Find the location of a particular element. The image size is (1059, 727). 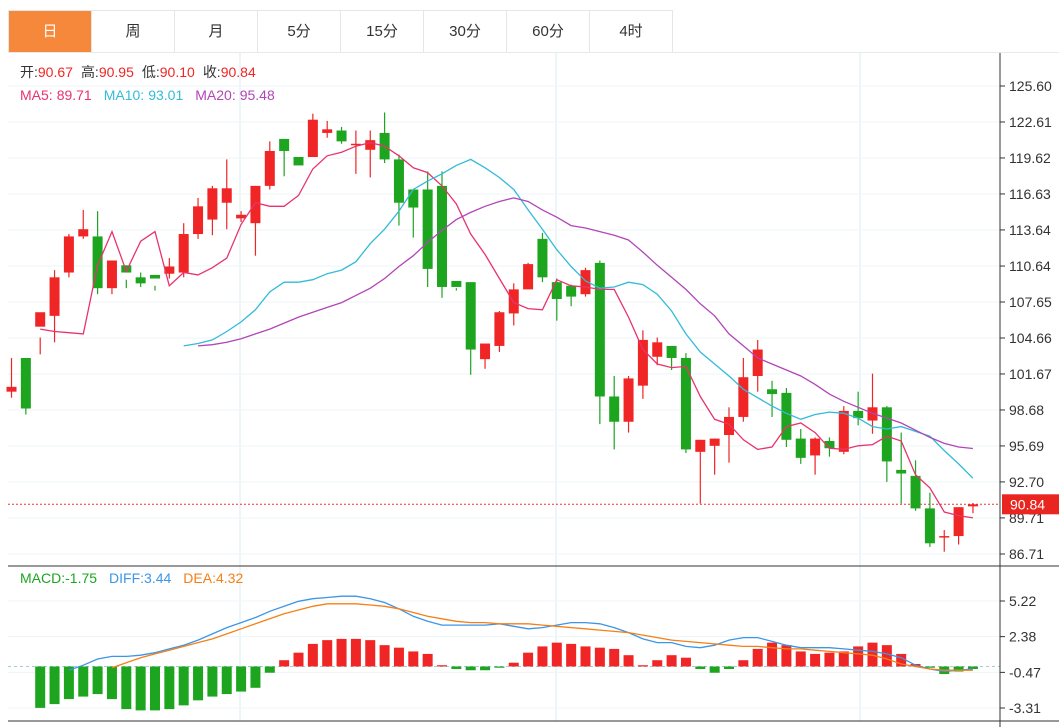

macd-tick-label: 5.22 is located at coordinates (1022, 601).